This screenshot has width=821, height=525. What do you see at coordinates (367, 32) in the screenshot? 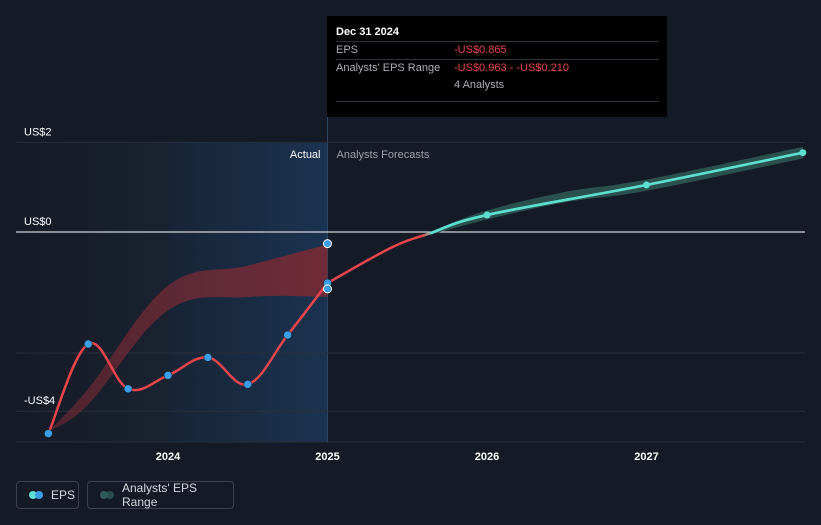
I see `tooltip-date: Dec 31 2024` at bounding box center [367, 32].